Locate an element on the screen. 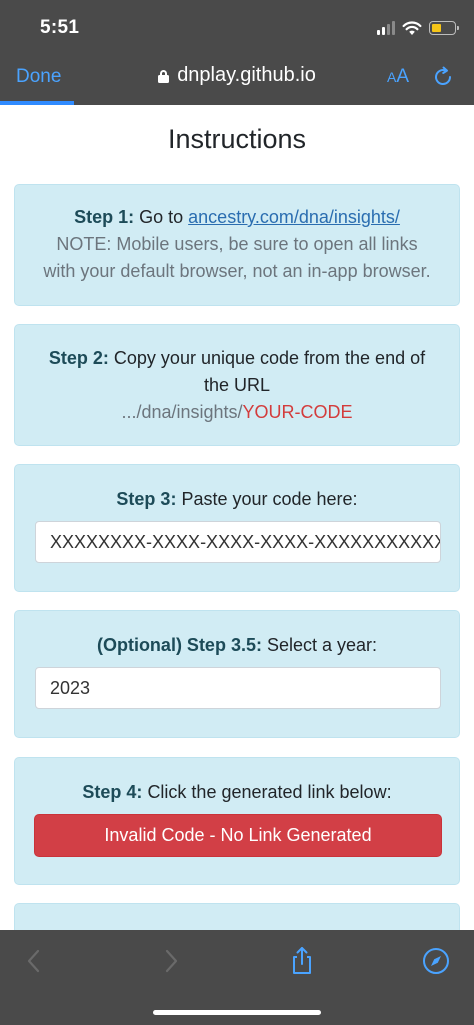  step2-url-example: .../dna/insights/YOUR-CODE is located at coordinates (237, 412).